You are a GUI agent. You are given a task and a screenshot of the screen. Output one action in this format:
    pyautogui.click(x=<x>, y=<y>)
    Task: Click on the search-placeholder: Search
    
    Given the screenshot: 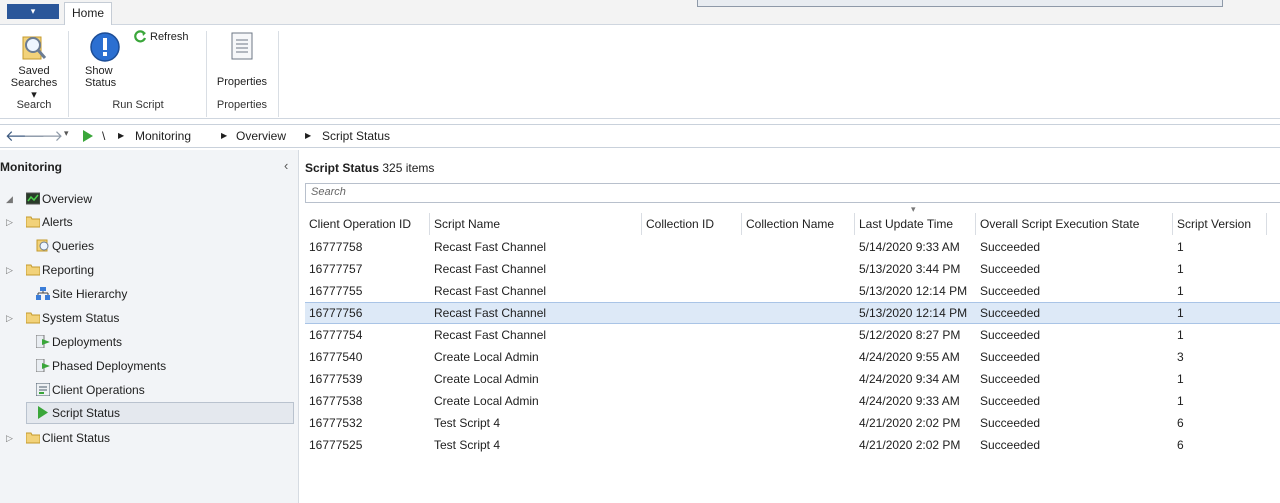 What is the action you would take?
    pyautogui.click(x=328, y=192)
    